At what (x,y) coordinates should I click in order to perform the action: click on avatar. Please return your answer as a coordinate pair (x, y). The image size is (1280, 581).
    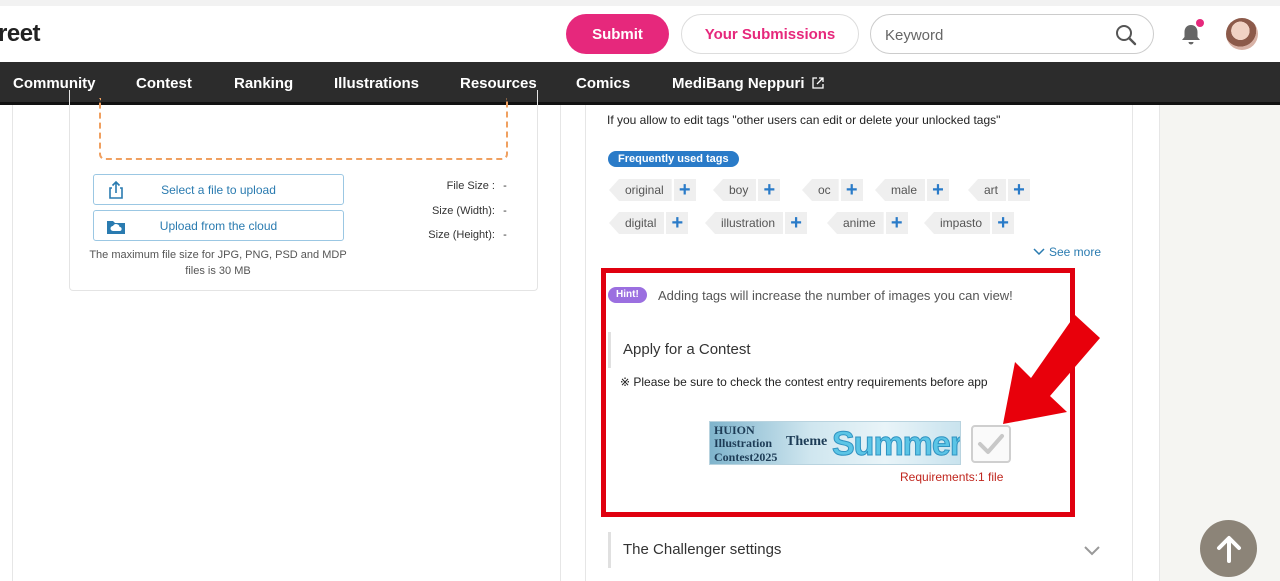
    Looking at the image, I should click on (1242, 34).